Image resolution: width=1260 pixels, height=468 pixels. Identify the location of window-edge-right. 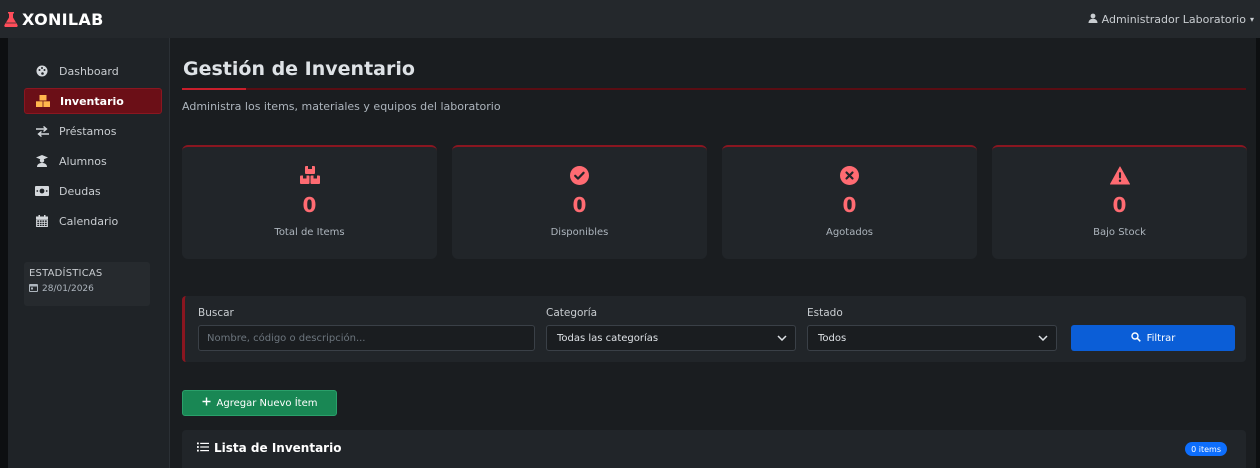
(1258, 234).